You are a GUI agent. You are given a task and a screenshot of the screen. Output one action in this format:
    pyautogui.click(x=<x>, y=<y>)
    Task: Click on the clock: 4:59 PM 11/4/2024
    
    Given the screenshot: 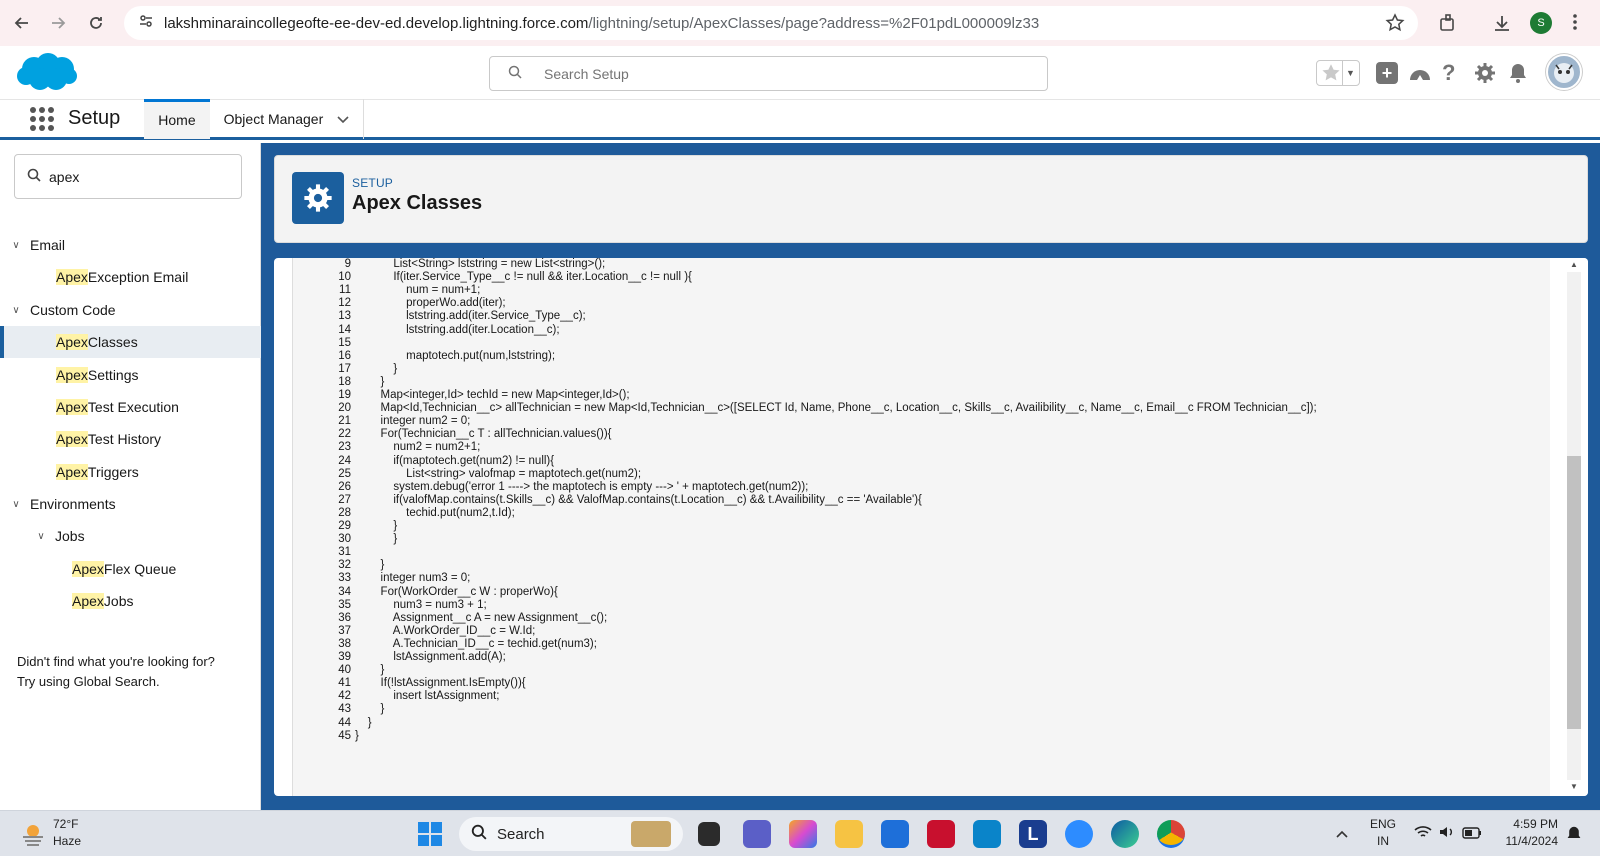 What is the action you would take?
    pyautogui.click(x=1527, y=833)
    